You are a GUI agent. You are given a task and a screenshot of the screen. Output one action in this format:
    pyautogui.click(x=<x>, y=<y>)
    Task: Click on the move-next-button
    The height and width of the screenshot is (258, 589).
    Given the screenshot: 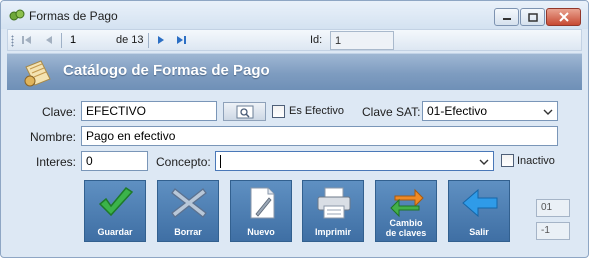 What is the action you would take?
    pyautogui.click(x=161, y=40)
    